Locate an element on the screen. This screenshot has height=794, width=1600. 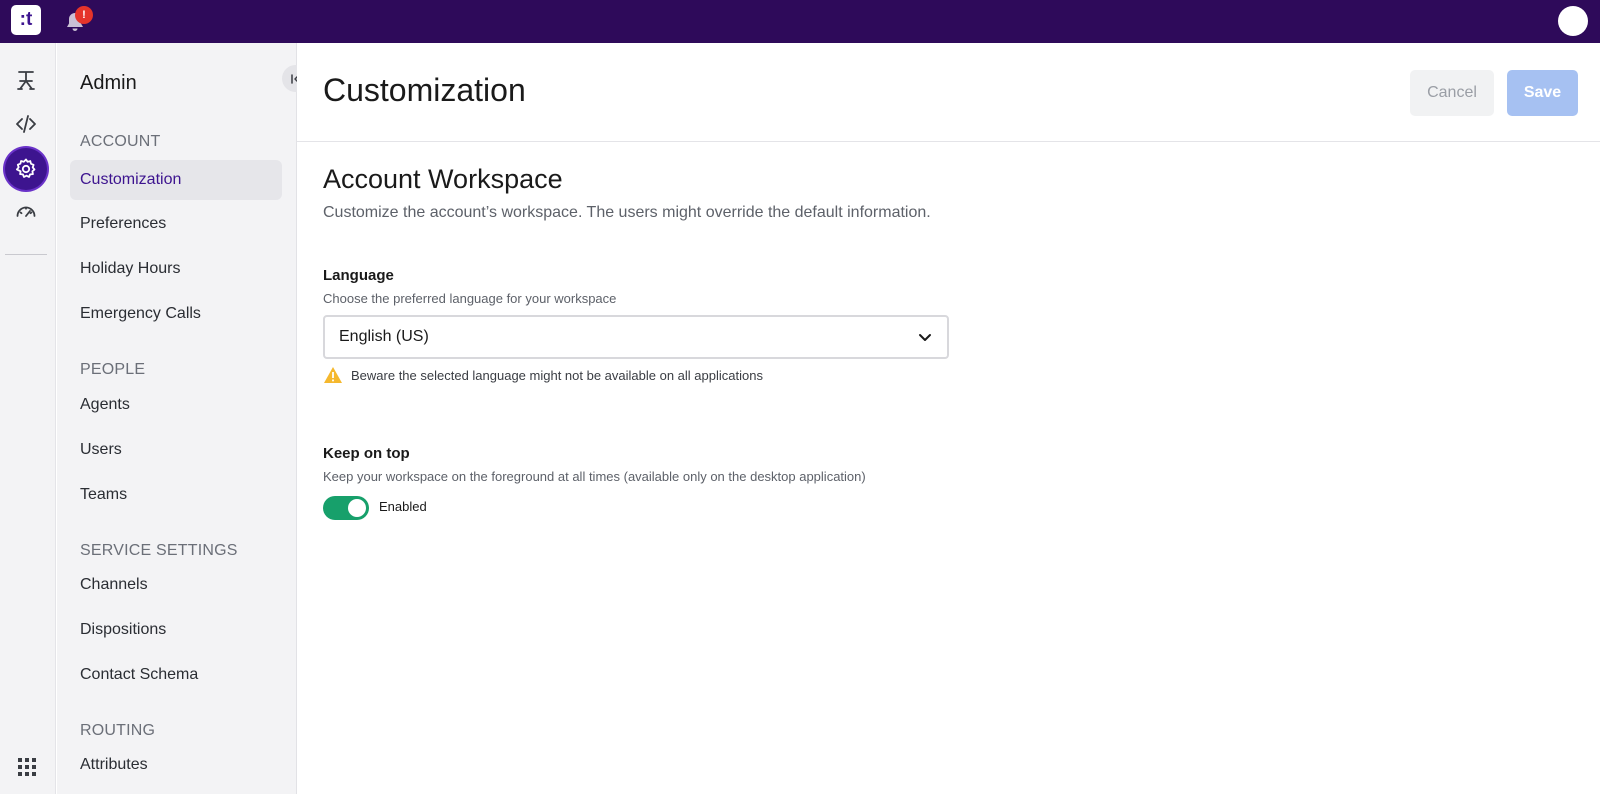
keep-on-top-toggle is located at coordinates (346, 508).